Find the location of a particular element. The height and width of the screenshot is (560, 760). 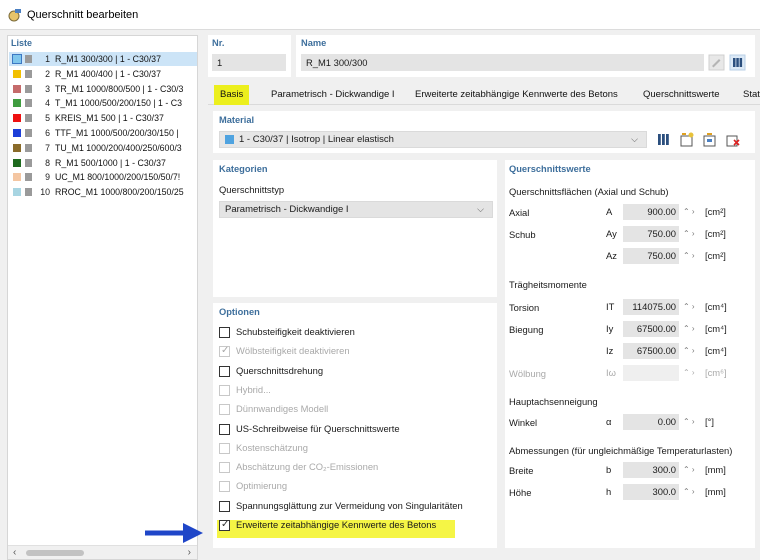

horizontal-scrollbar: ‹ › is located at coordinates (102, 552).